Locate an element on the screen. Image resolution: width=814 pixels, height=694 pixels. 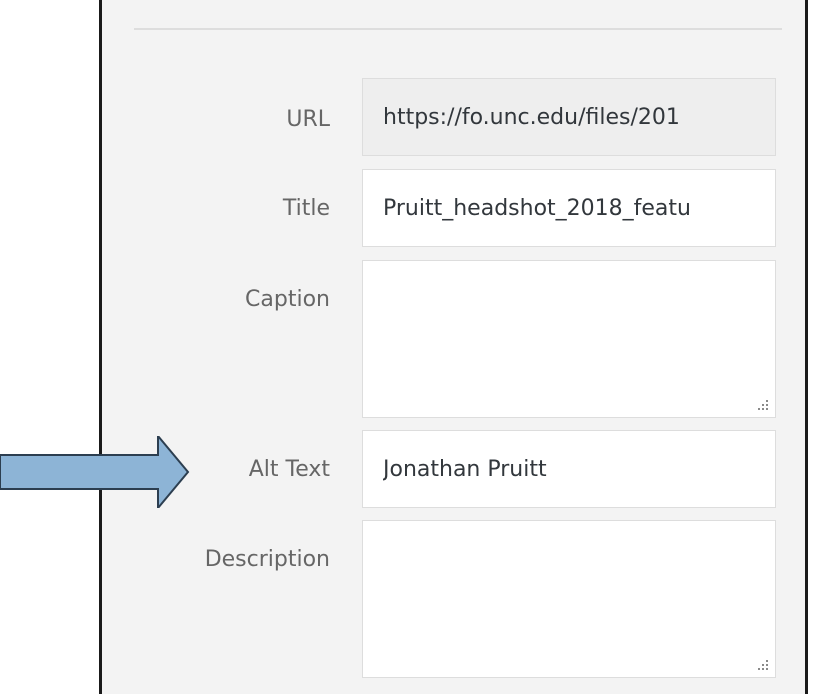
url-label: URL is located at coordinates (308, 119).